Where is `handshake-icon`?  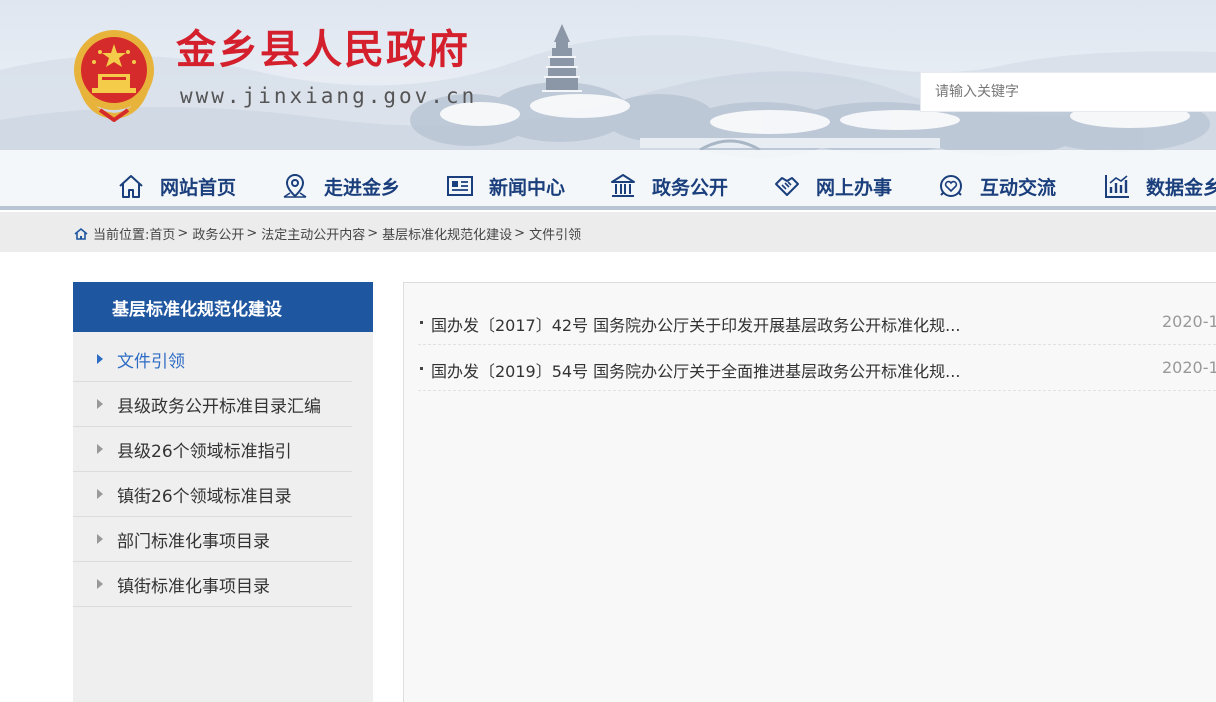
handshake-icon is located at coordinates (787, 186).